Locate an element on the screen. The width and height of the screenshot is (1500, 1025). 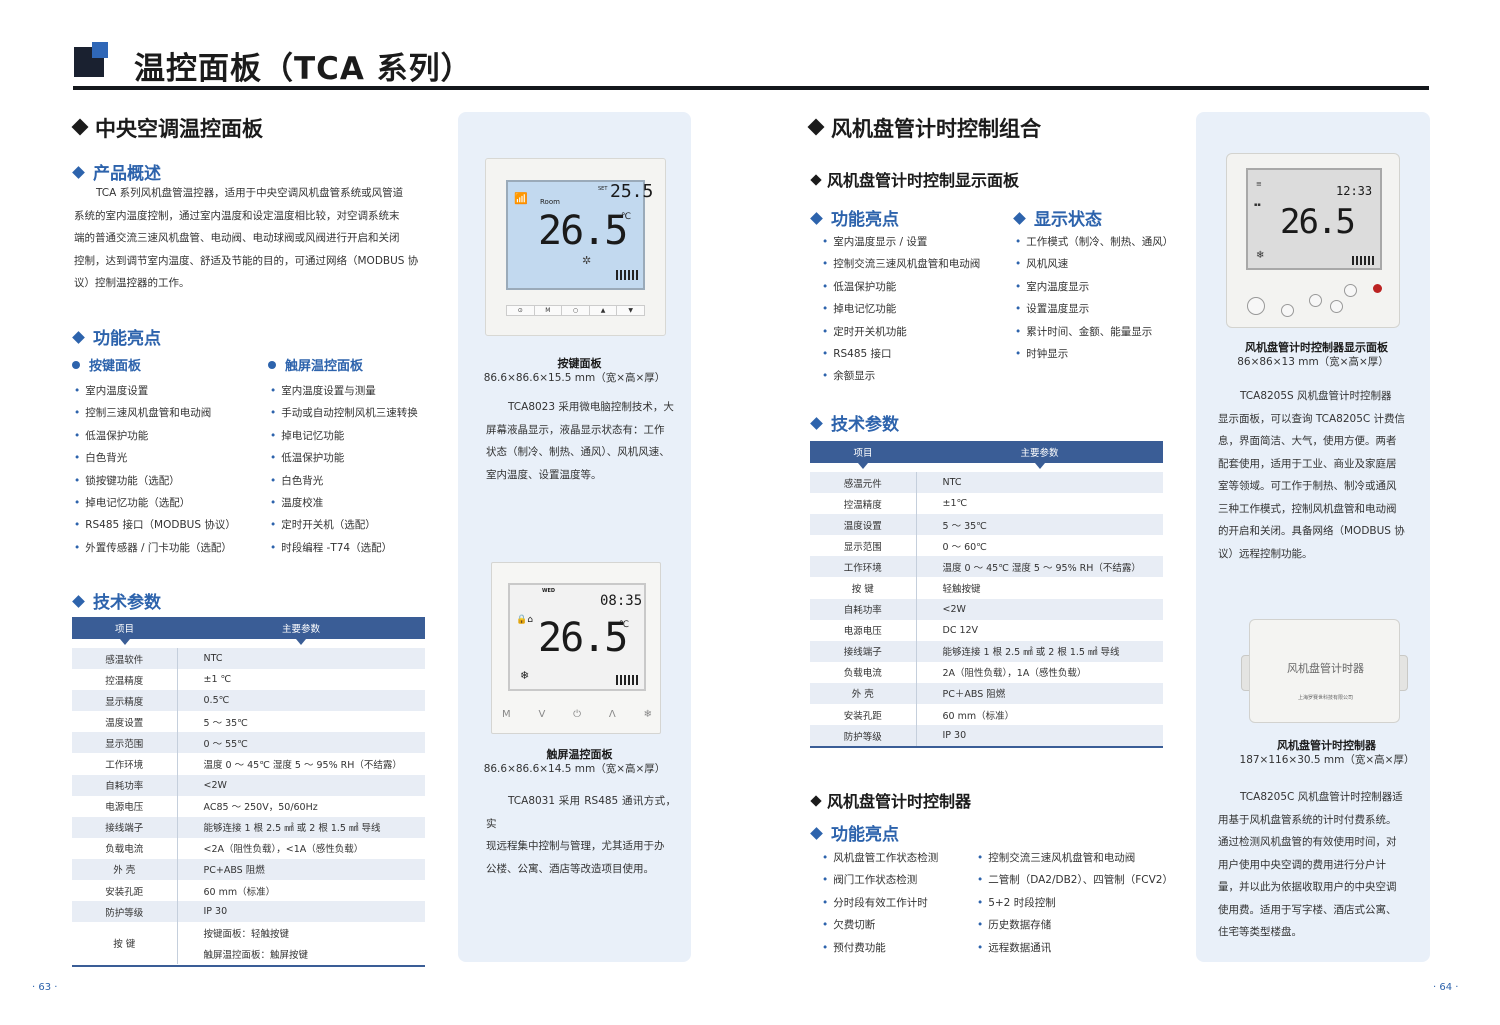
list-item: 5+2 时段控制 is located at coordinates (1075, 903).